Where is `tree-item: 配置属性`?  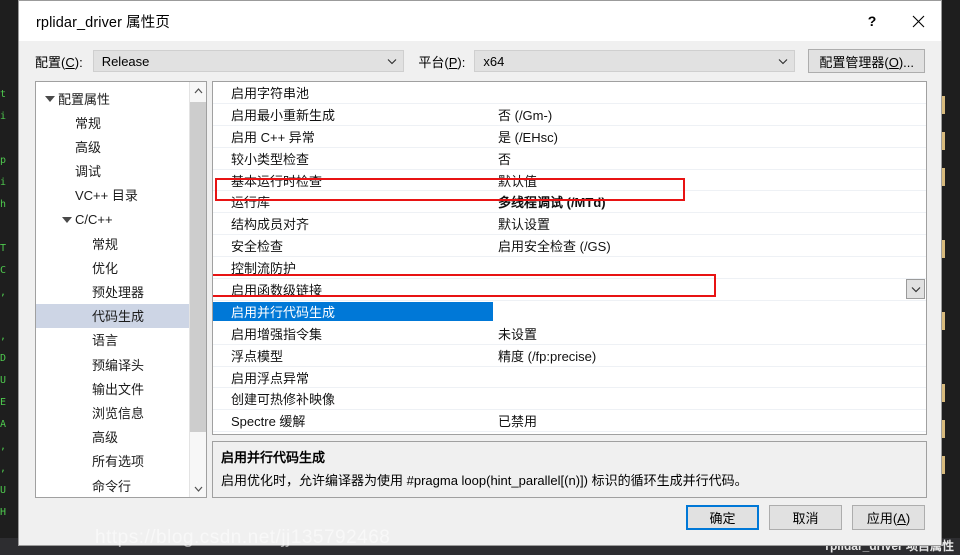
tree-item: 配置属性 is located at coordinates (112, 98).